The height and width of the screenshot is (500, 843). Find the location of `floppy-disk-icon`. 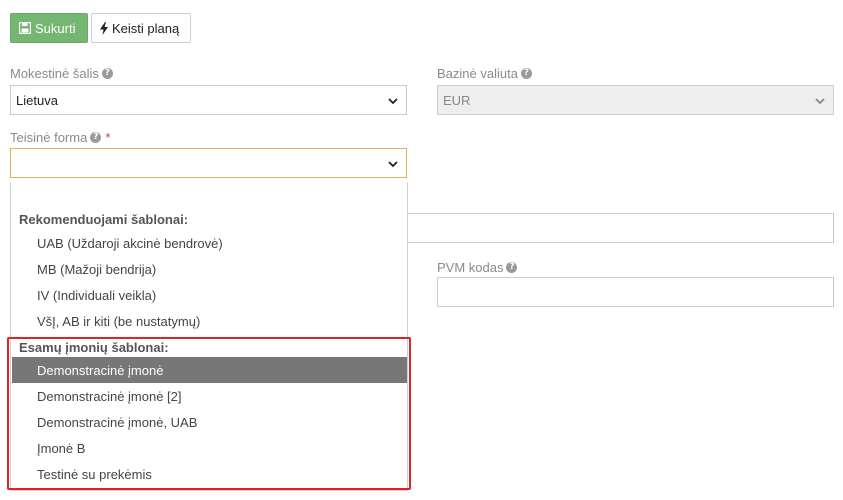

floppy-disk-icon is located at coordinates (25, 28).